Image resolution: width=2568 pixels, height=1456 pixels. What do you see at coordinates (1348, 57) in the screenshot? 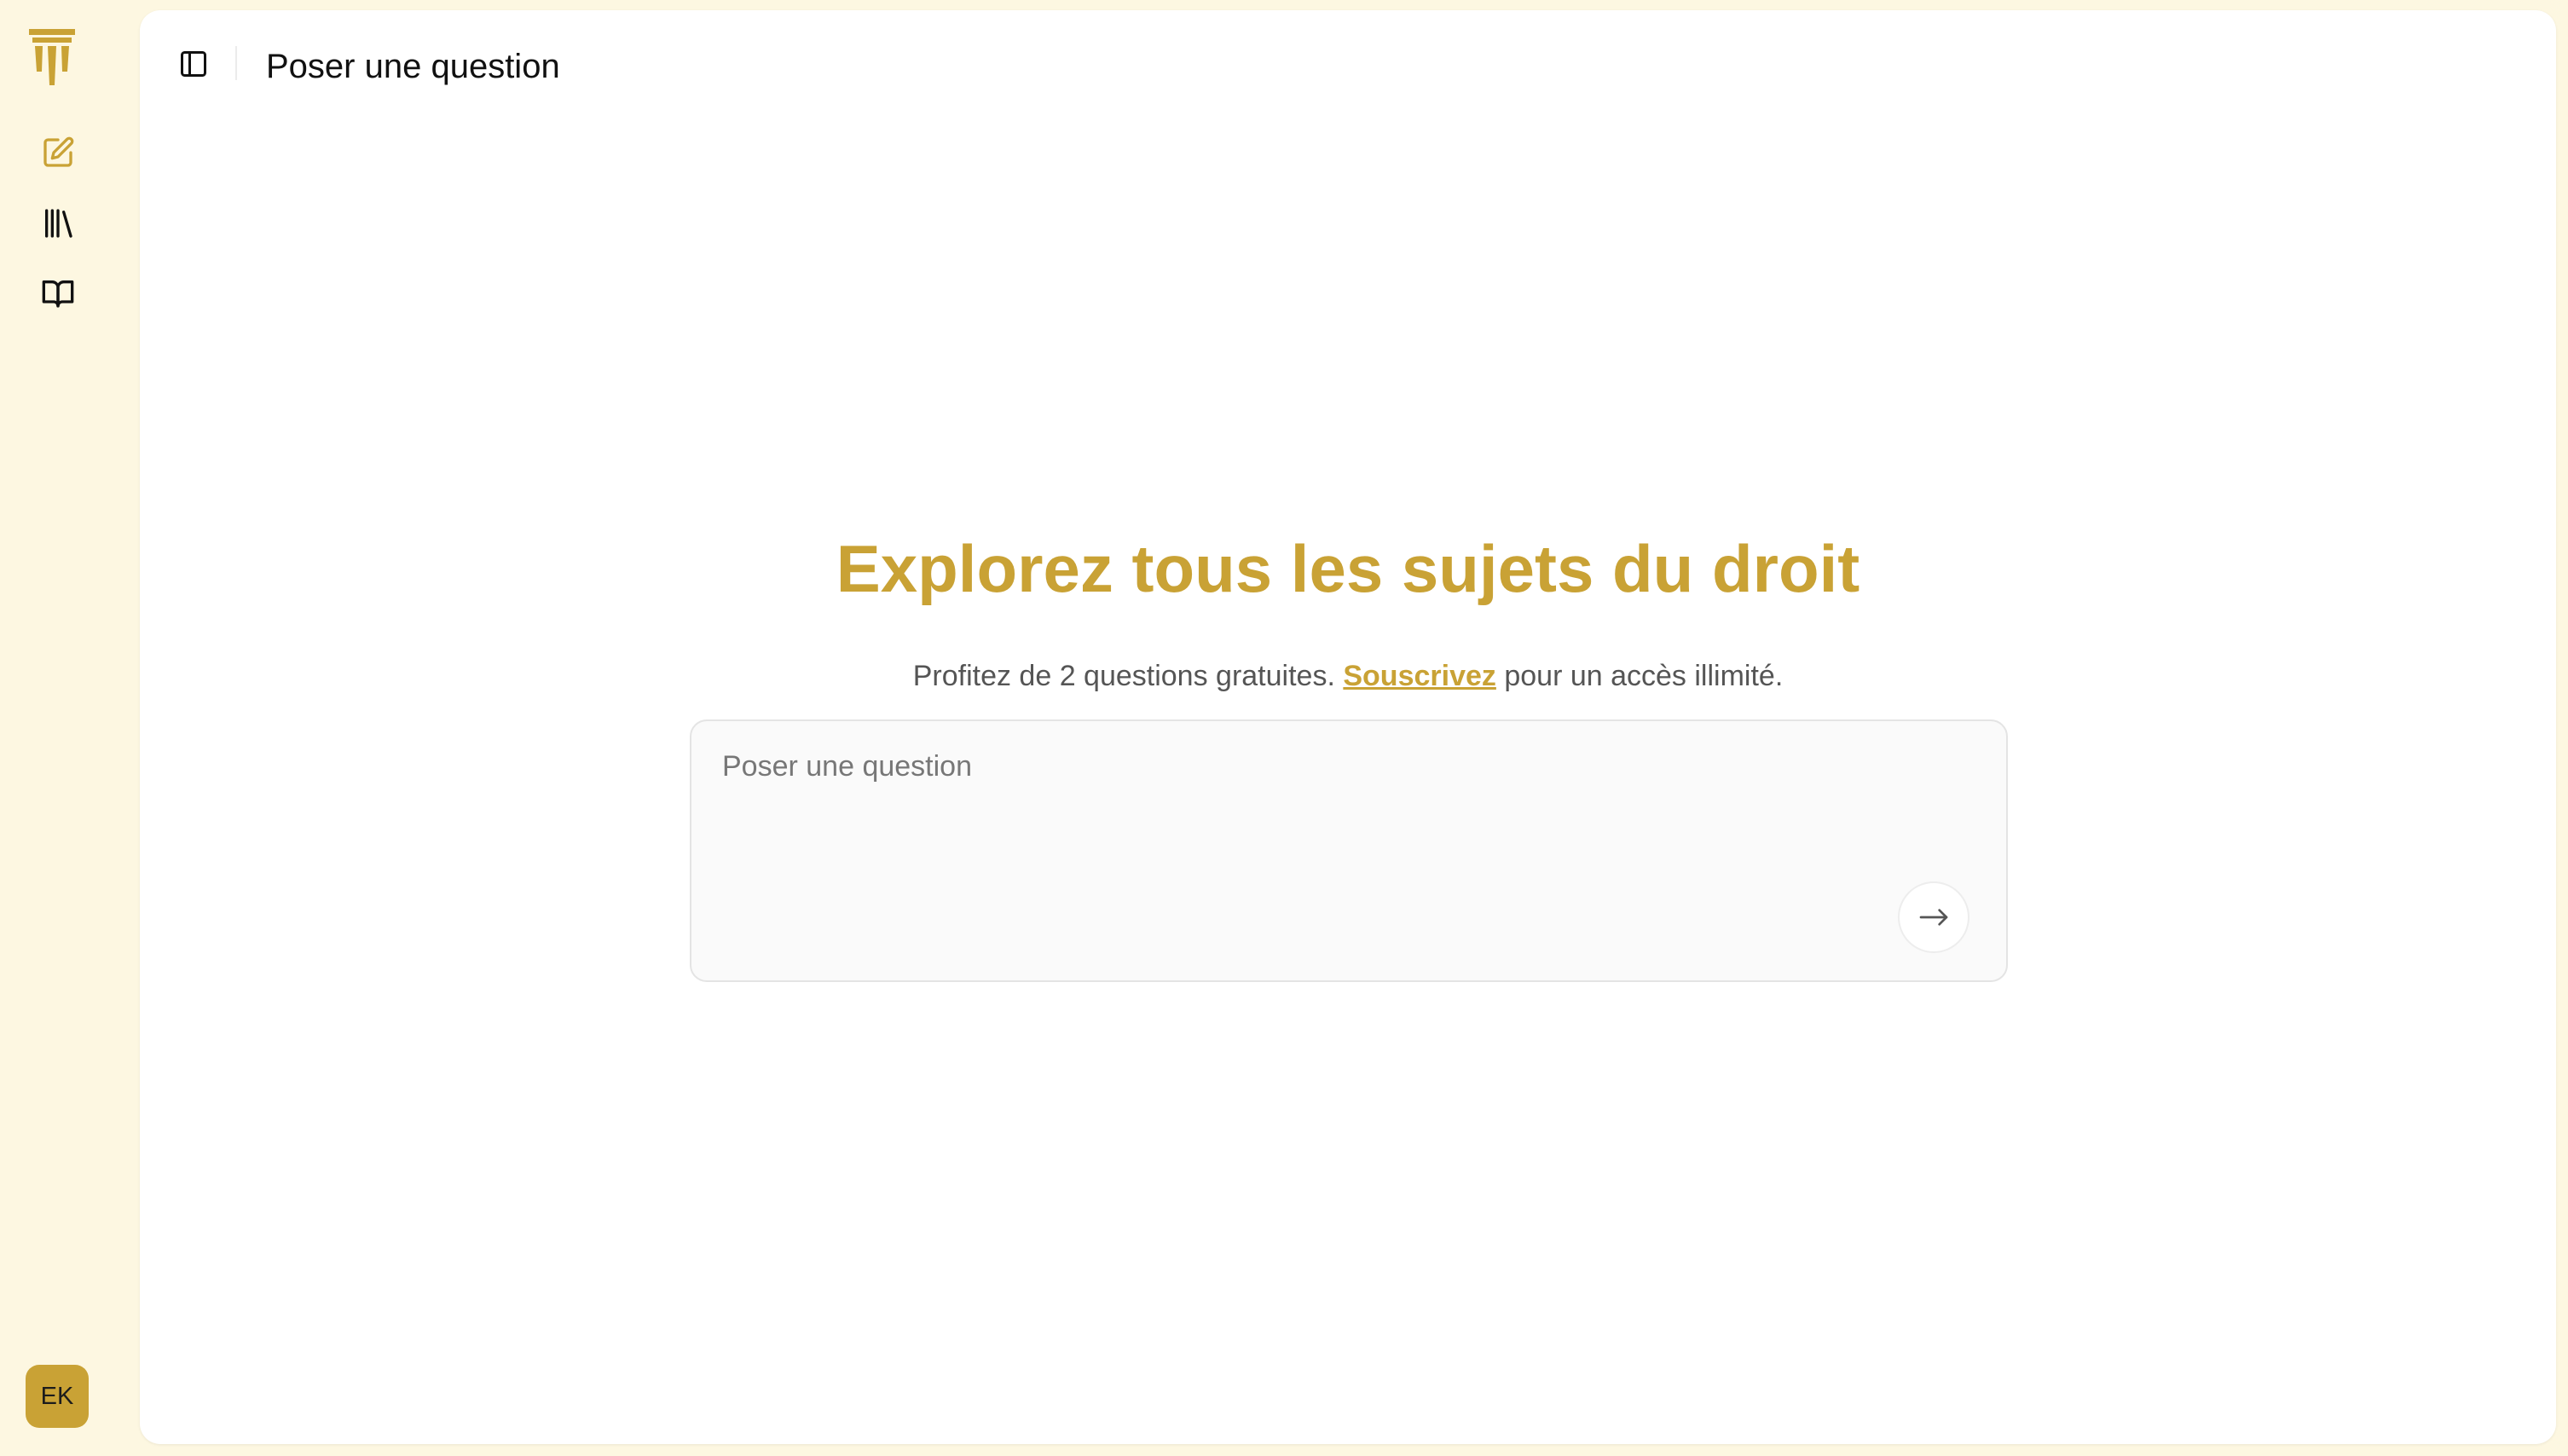
I see `top-bar: Poser une question` at bounding box center [1348, 57].